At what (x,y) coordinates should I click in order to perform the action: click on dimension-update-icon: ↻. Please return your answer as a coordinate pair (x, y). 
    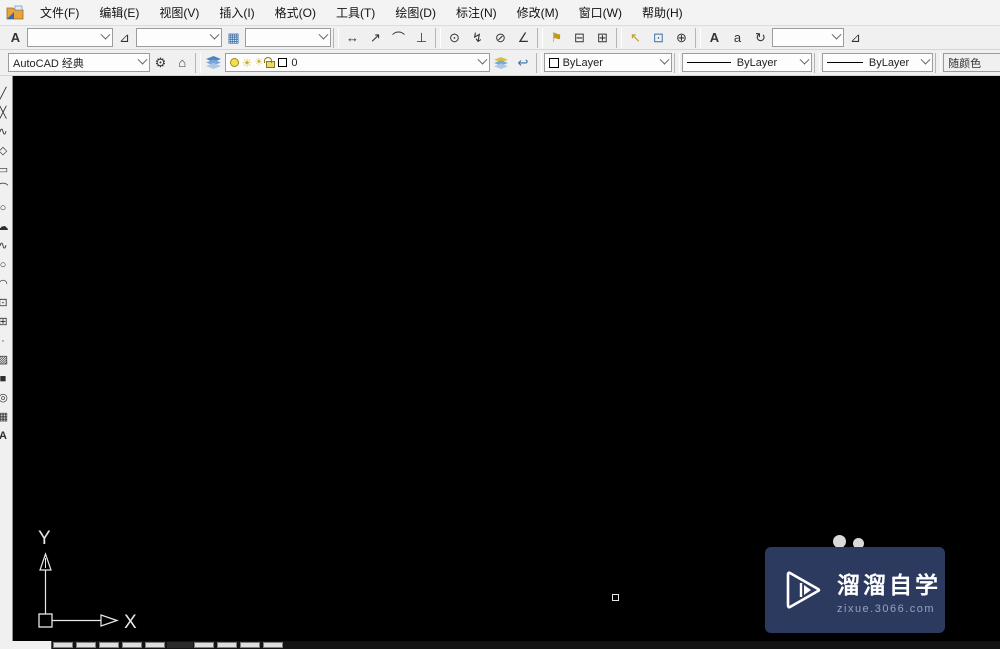
    Looking at the image, I should click on (760, 38).